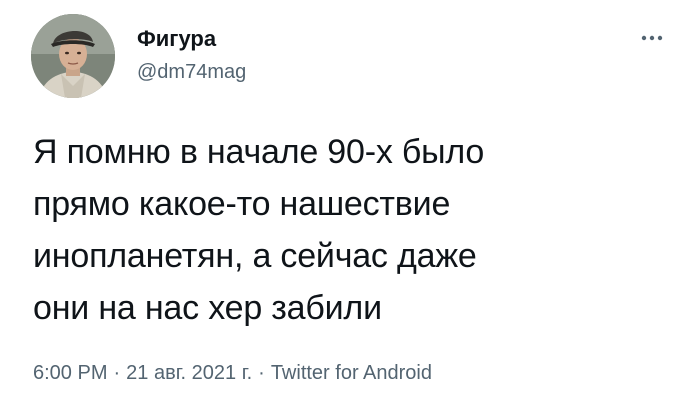 The width and height of the screenshot is (700, 409). What do you see at coordinates (351, 373) in the screenshot?
I see `tweet-source: Twitter for Android` at bounding box center [351, 373].